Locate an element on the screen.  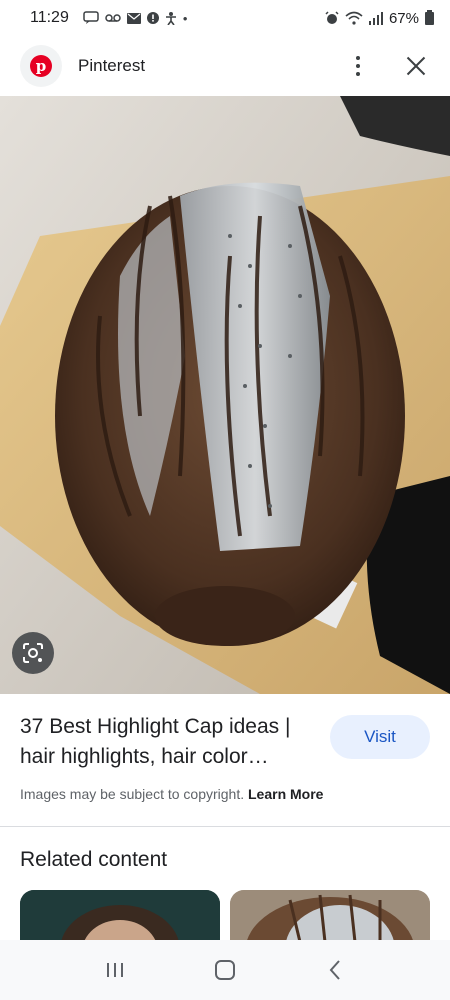
recents-icon is located at coordinates (115, 970).